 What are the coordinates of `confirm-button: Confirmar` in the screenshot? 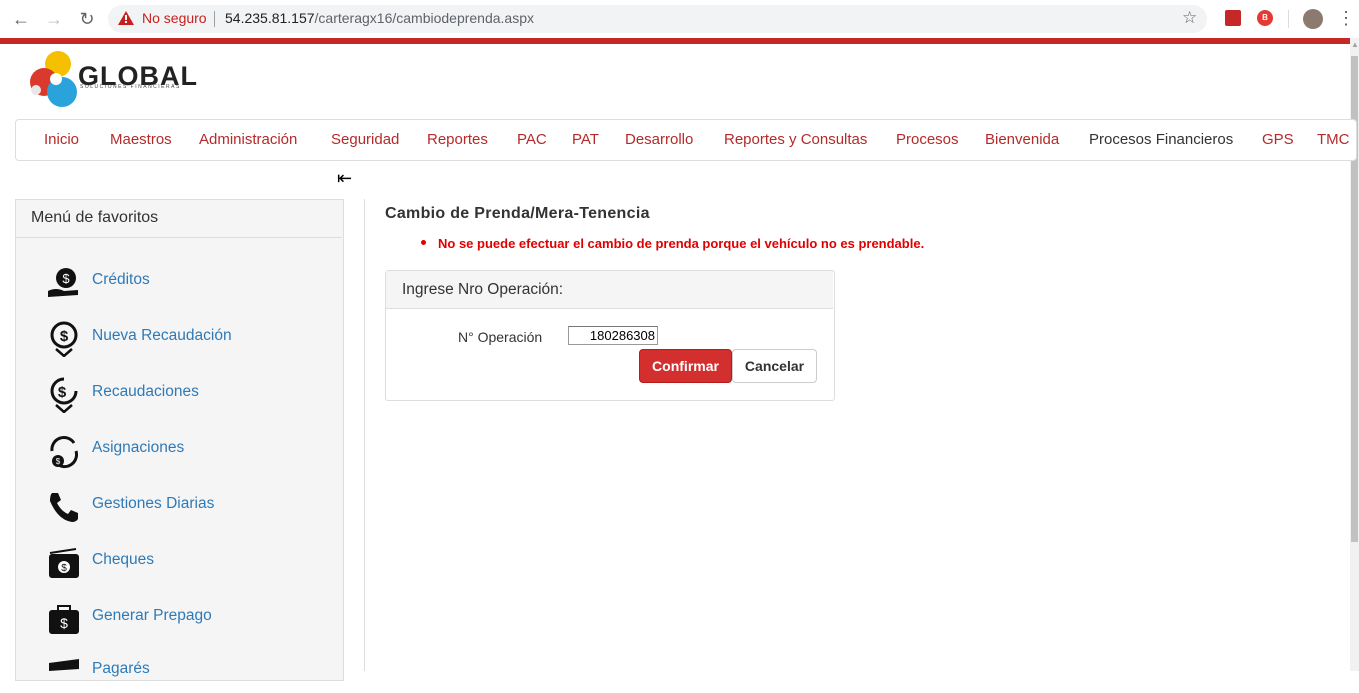 It's located at (685, 366).